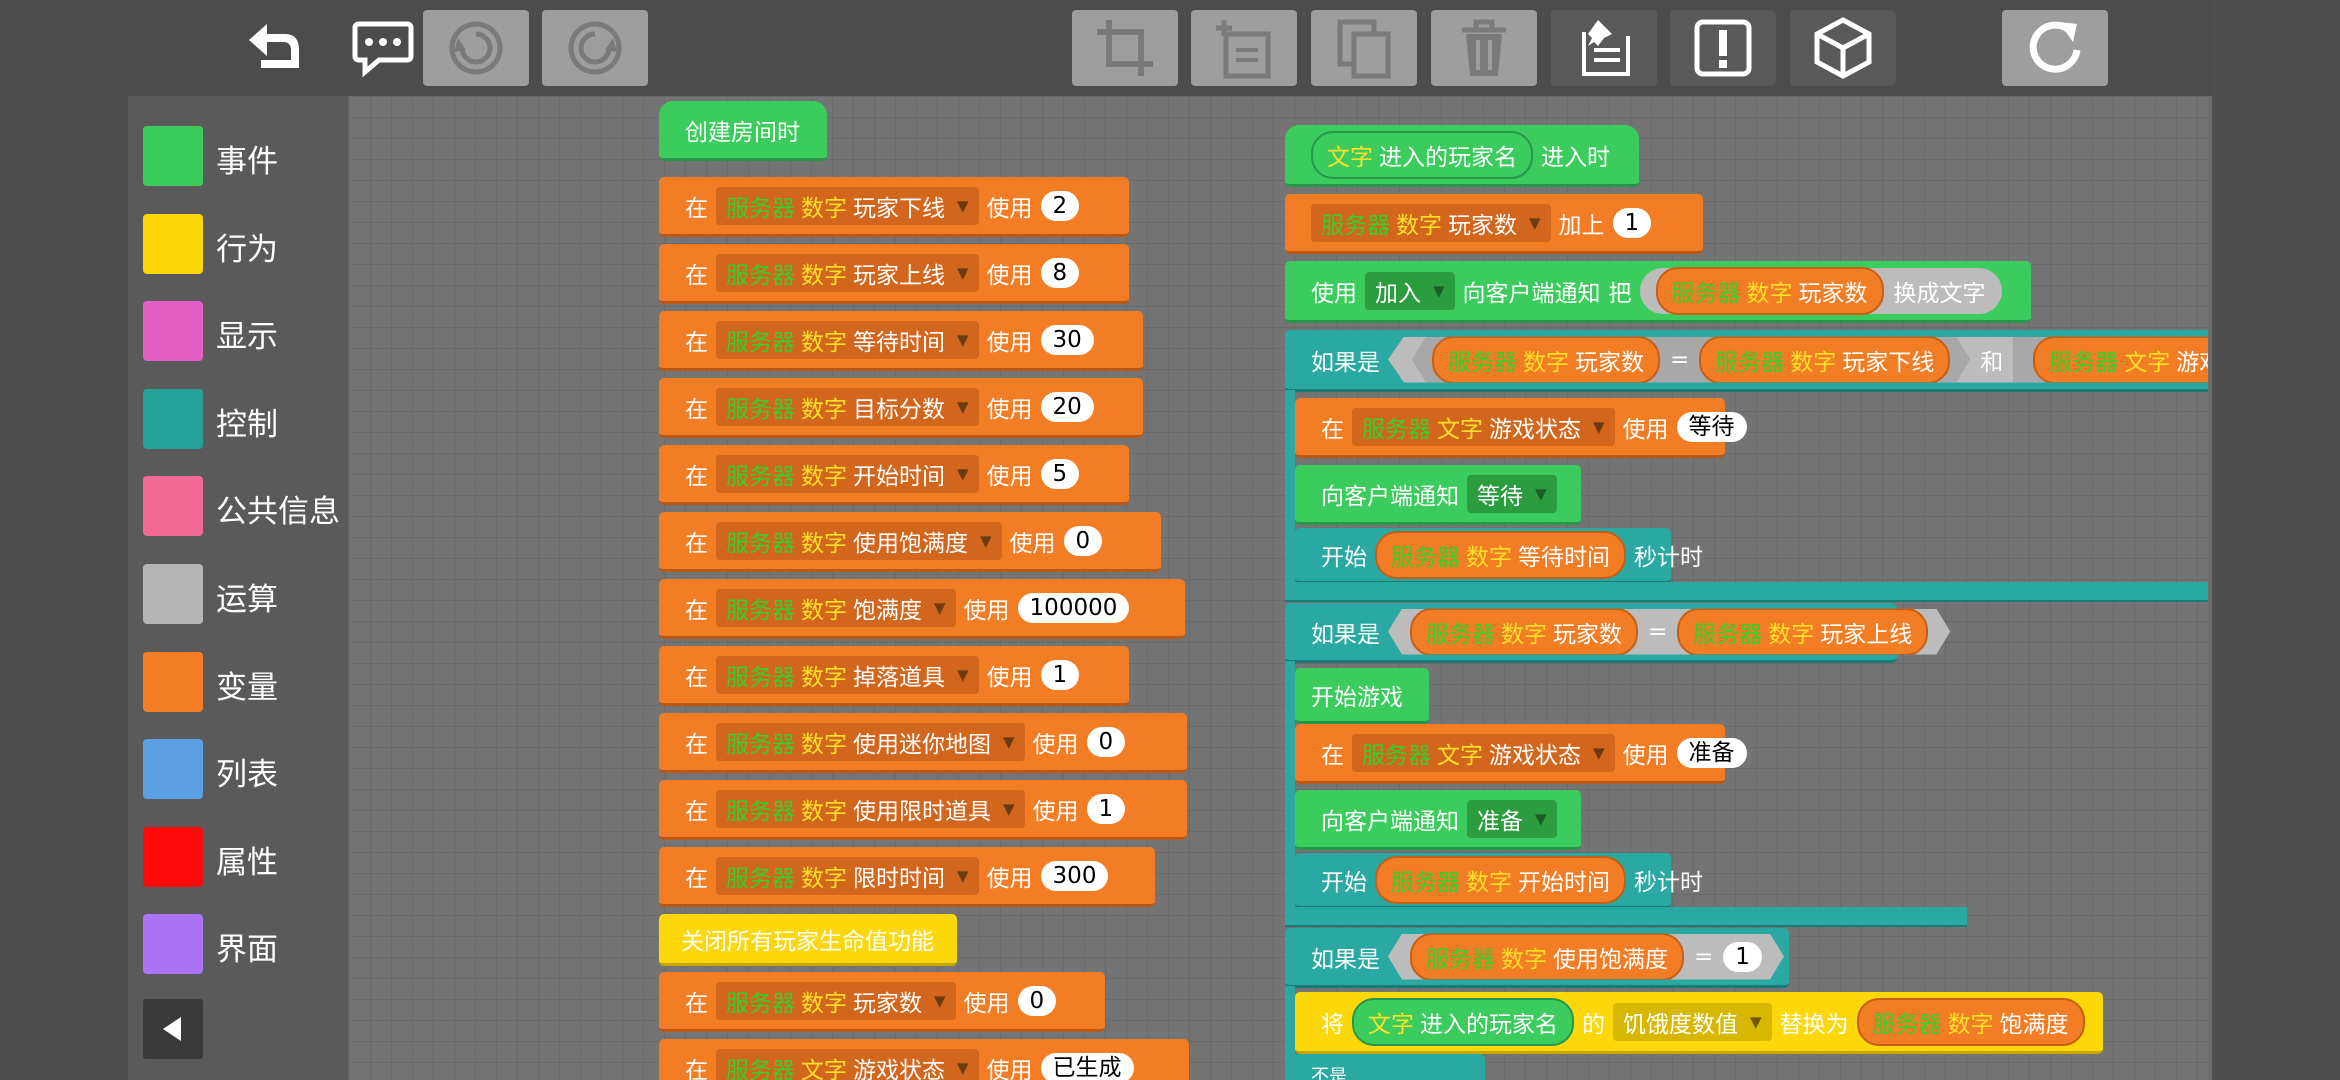 Image resolution: width=2340 pixels, height=1080 pixels. Describe the element at coordinates (2122, 360) in the screenshot. I see `reporter-variable: 服务器文字游戏状` at that location.